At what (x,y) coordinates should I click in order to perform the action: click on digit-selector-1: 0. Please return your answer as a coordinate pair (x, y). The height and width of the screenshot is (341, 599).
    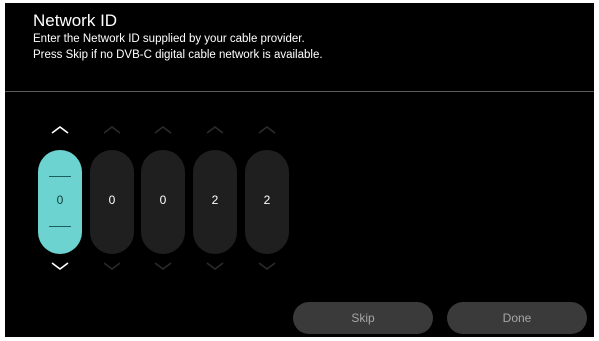
    Looking at the image, I should click on (60, 202).